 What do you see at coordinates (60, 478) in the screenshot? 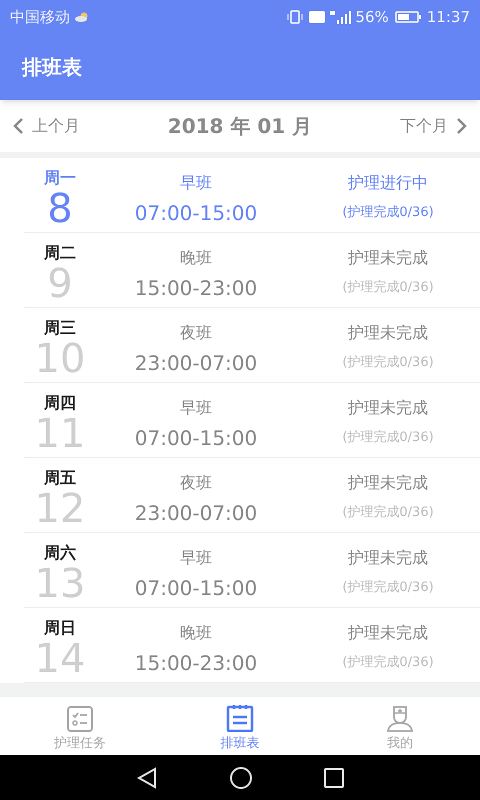
I see `weekday-text: 周五` at bounding box center [60, 478].